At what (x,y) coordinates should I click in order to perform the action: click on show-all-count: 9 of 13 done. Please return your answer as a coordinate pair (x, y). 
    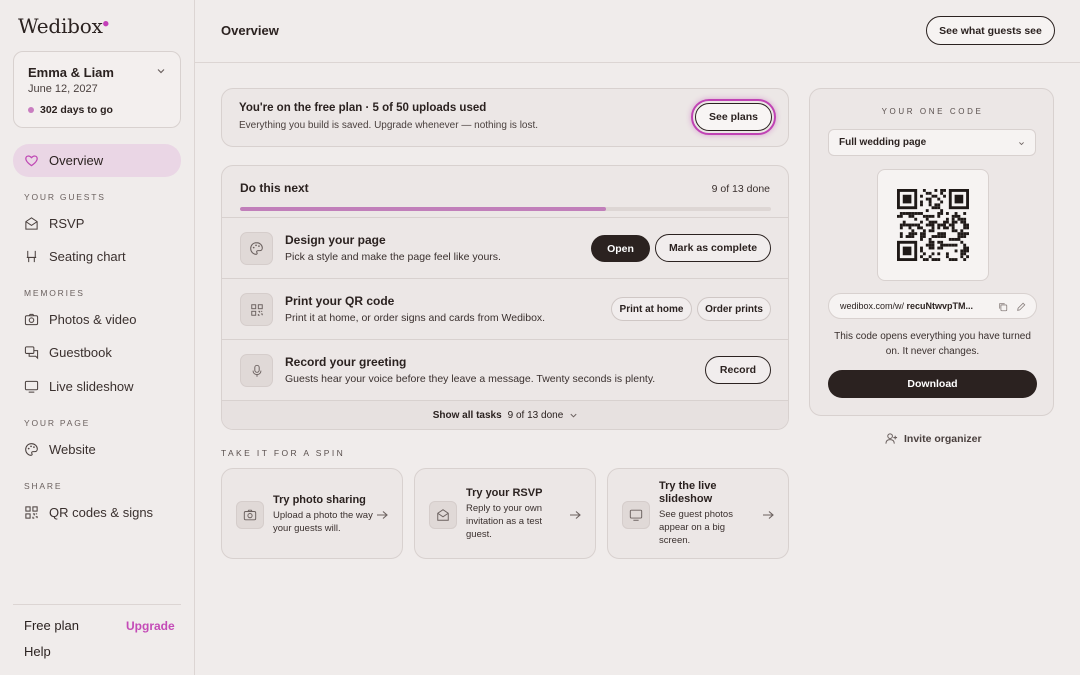
    Looking at the image, I should click on (535, 415).